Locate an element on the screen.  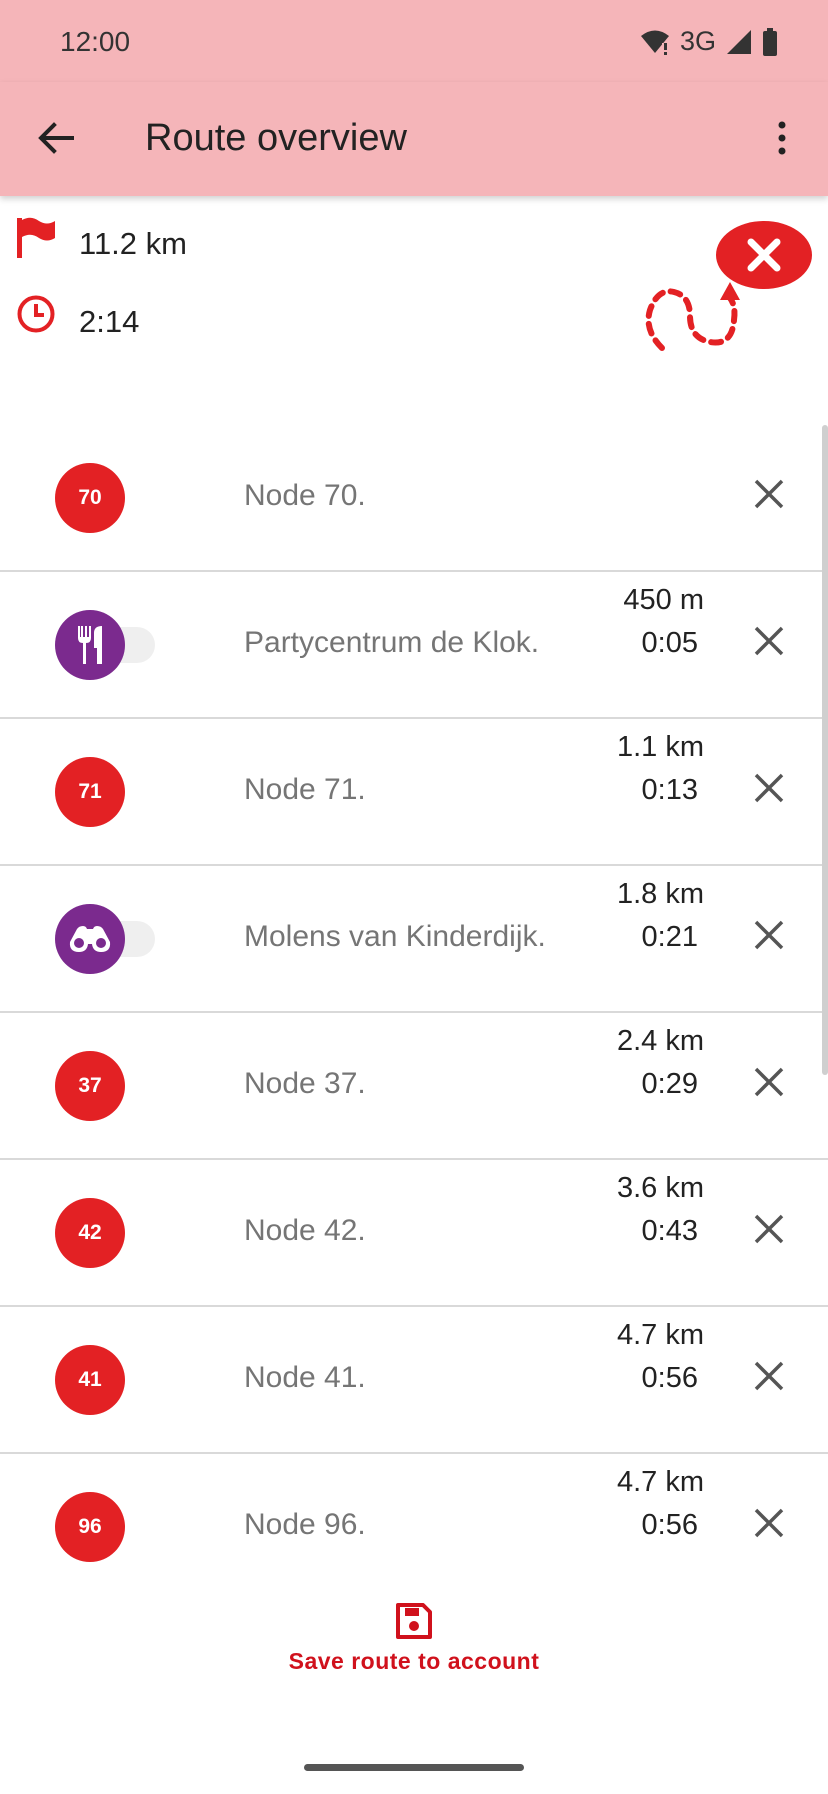
binoculars-icon is located at coordinates (90, 939).